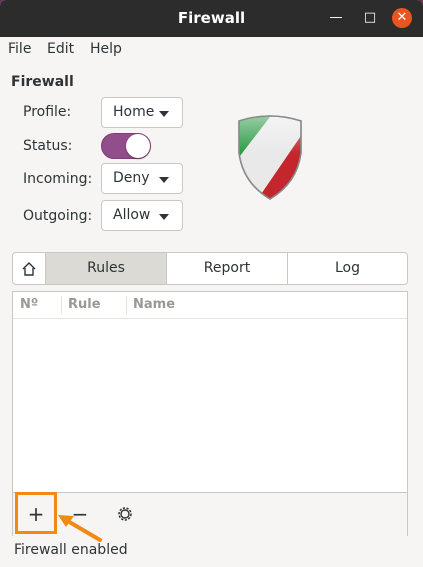  I want to click on minimize-button: —, so click(336, 18).